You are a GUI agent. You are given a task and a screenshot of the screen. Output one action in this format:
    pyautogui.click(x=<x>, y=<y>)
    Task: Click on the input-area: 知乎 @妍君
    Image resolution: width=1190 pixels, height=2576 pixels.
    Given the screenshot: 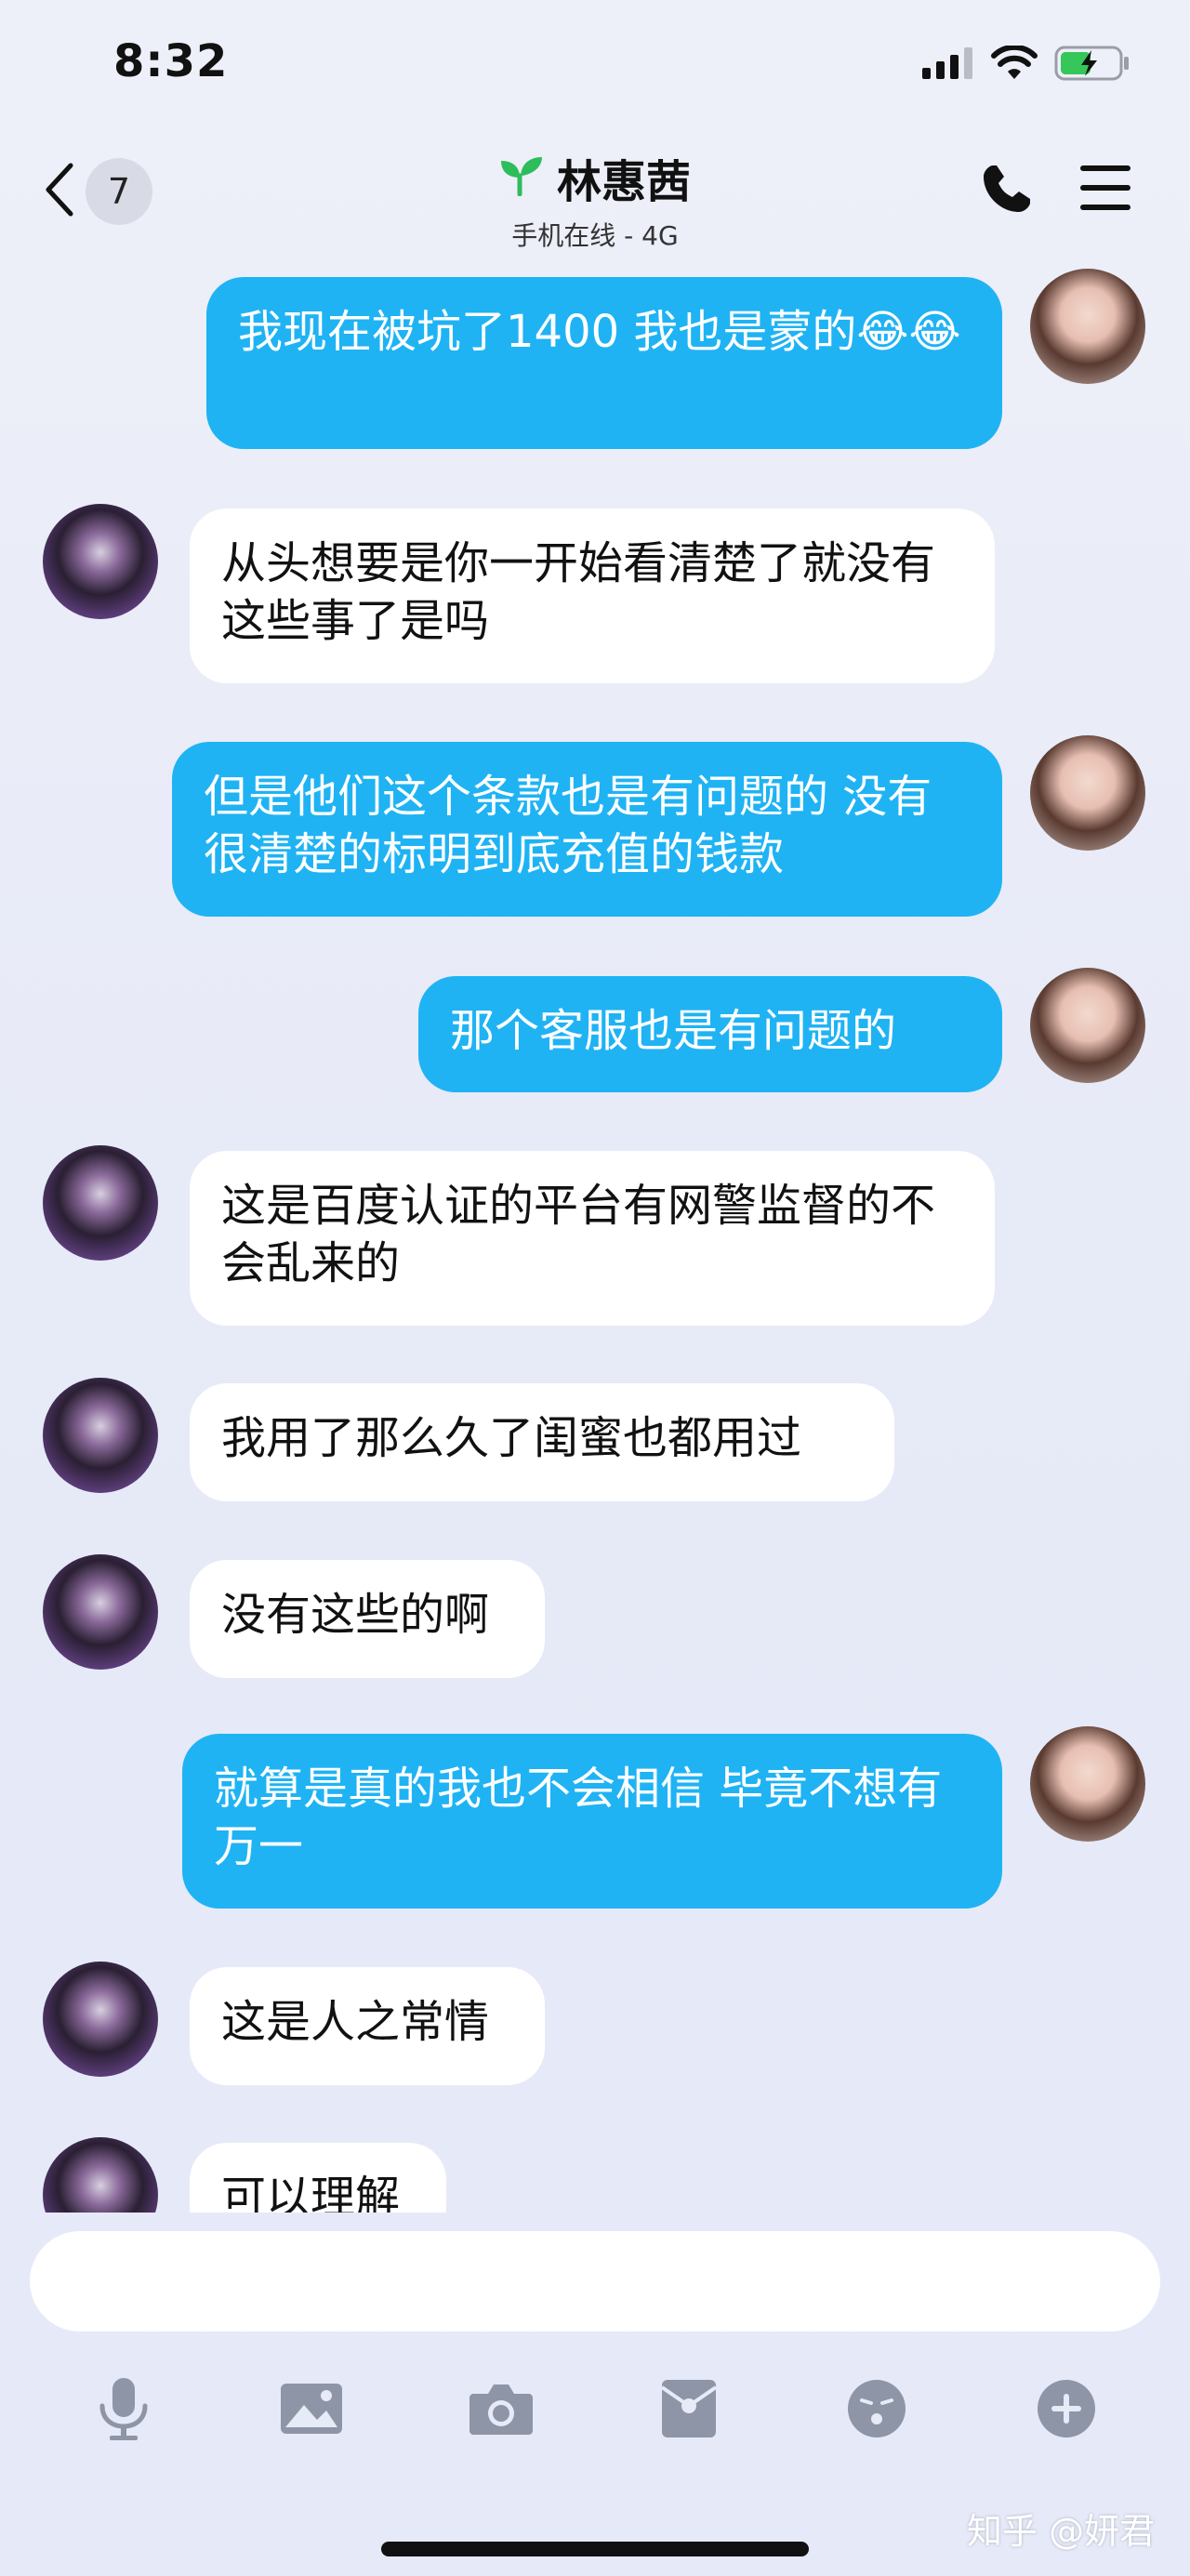 What is the action you would take?
    pyautogui.click(x=595, y=2394)
    